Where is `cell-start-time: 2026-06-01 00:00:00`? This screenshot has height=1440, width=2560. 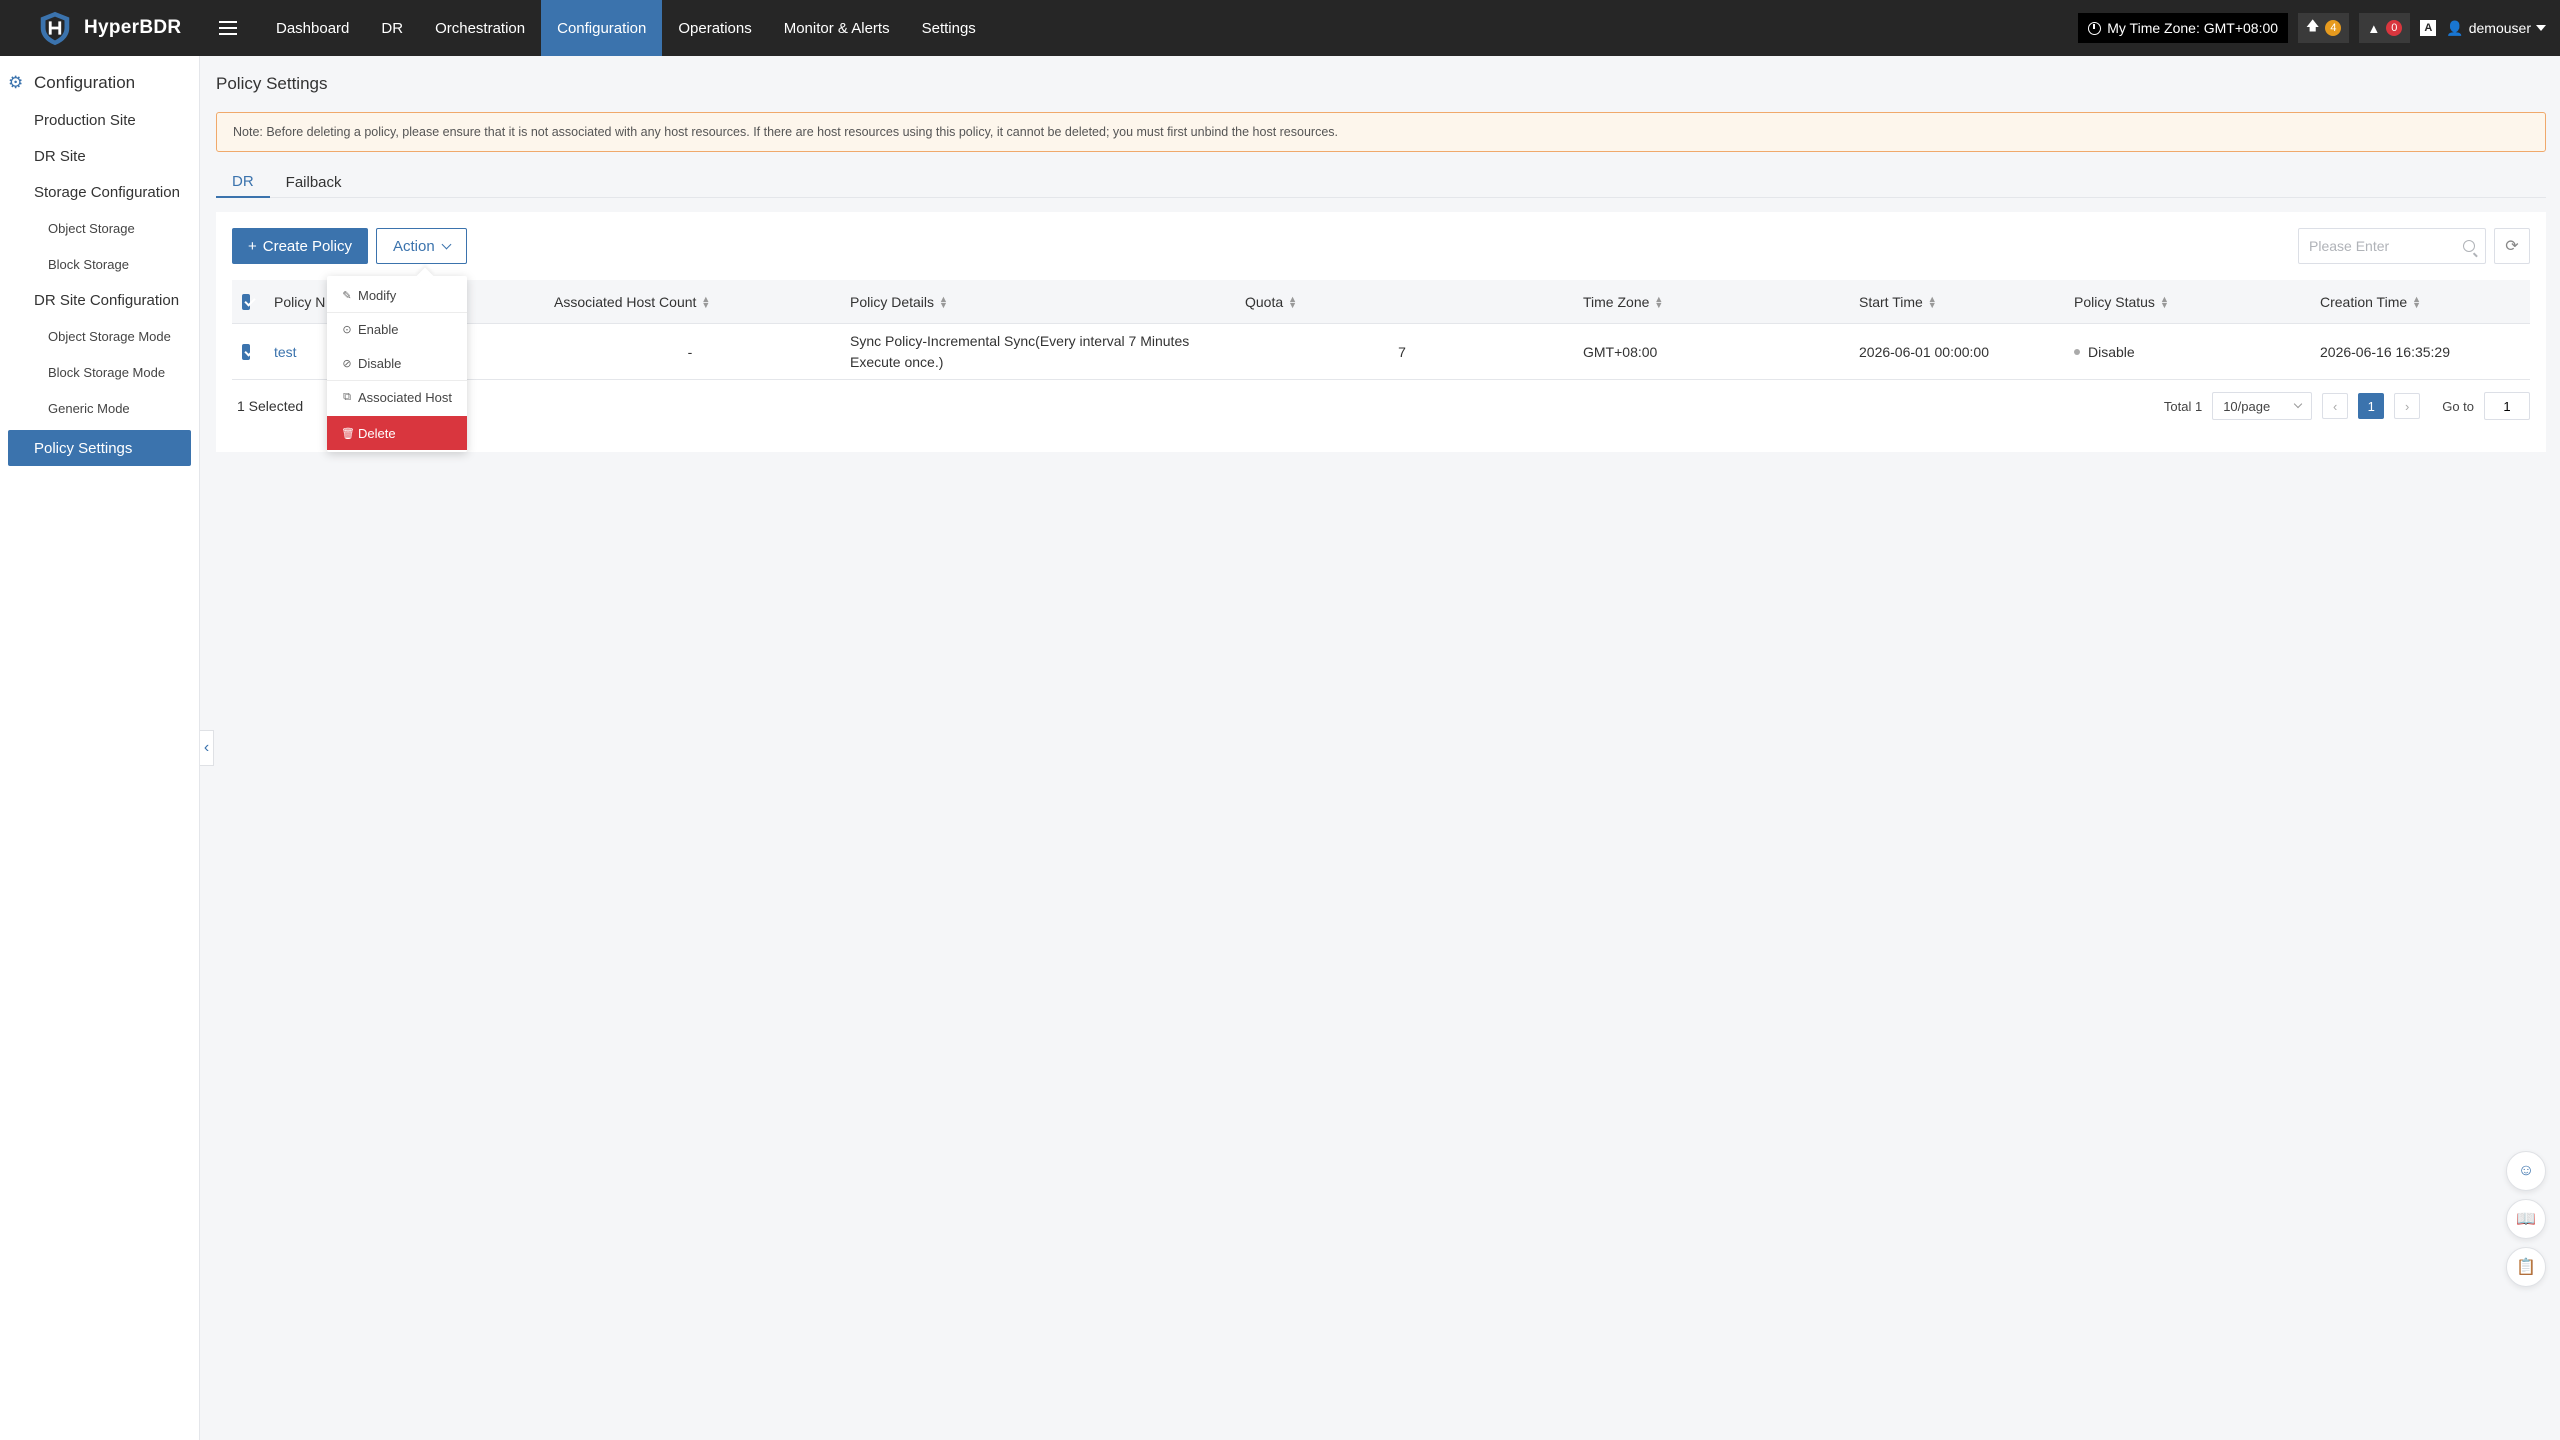 cell-start-time: 2026-06-01 00:00:00 is located at coordinates (1924, 351).